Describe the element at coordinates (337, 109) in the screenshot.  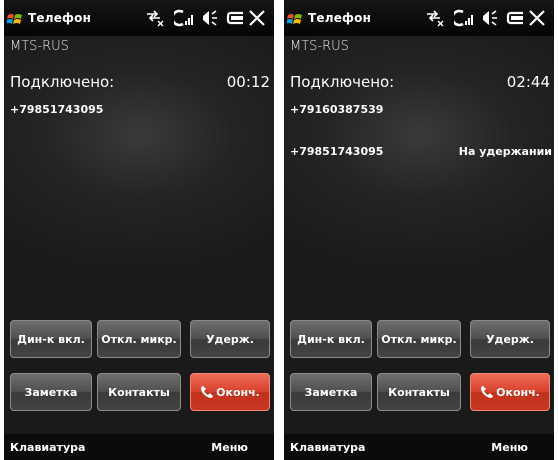
I see `active-call-number: +79160387539` at that location.